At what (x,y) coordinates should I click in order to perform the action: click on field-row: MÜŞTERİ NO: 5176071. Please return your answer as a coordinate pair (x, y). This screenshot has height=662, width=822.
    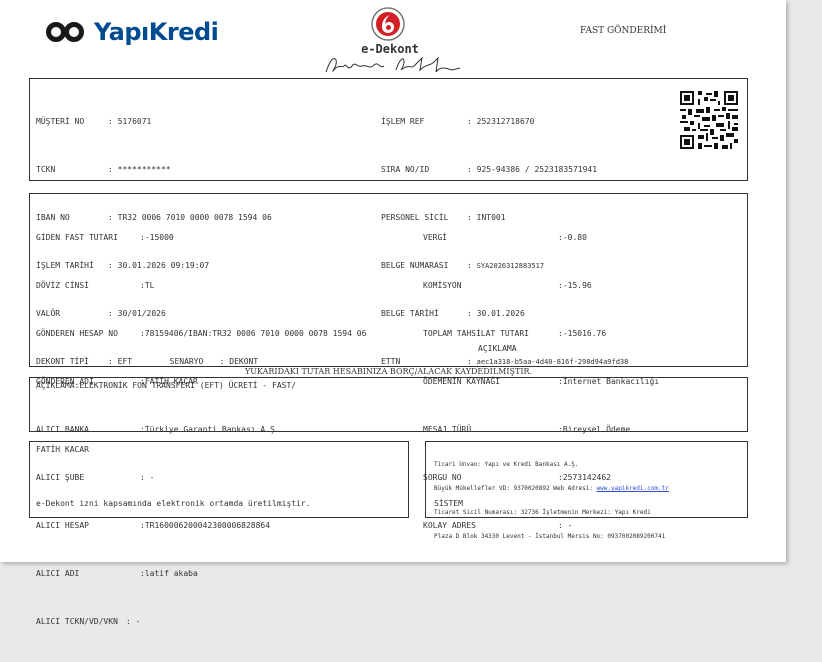
    Looking at the image, I should click on (94, 121).